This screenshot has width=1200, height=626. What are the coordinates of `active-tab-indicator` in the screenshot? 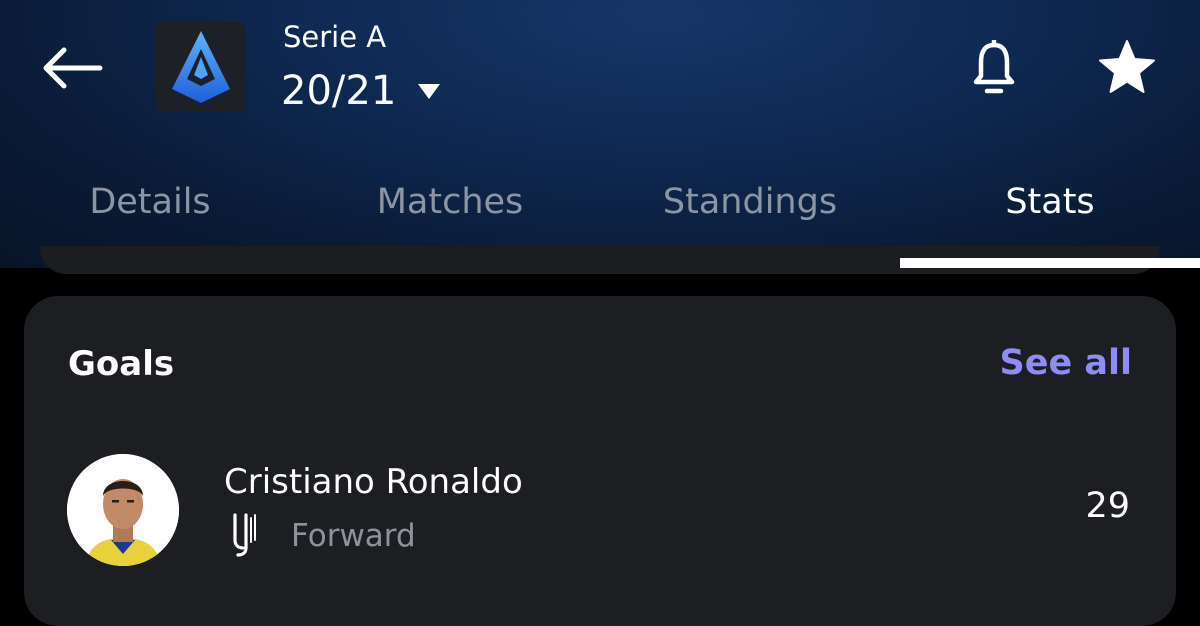 It's located at (1050, 263).